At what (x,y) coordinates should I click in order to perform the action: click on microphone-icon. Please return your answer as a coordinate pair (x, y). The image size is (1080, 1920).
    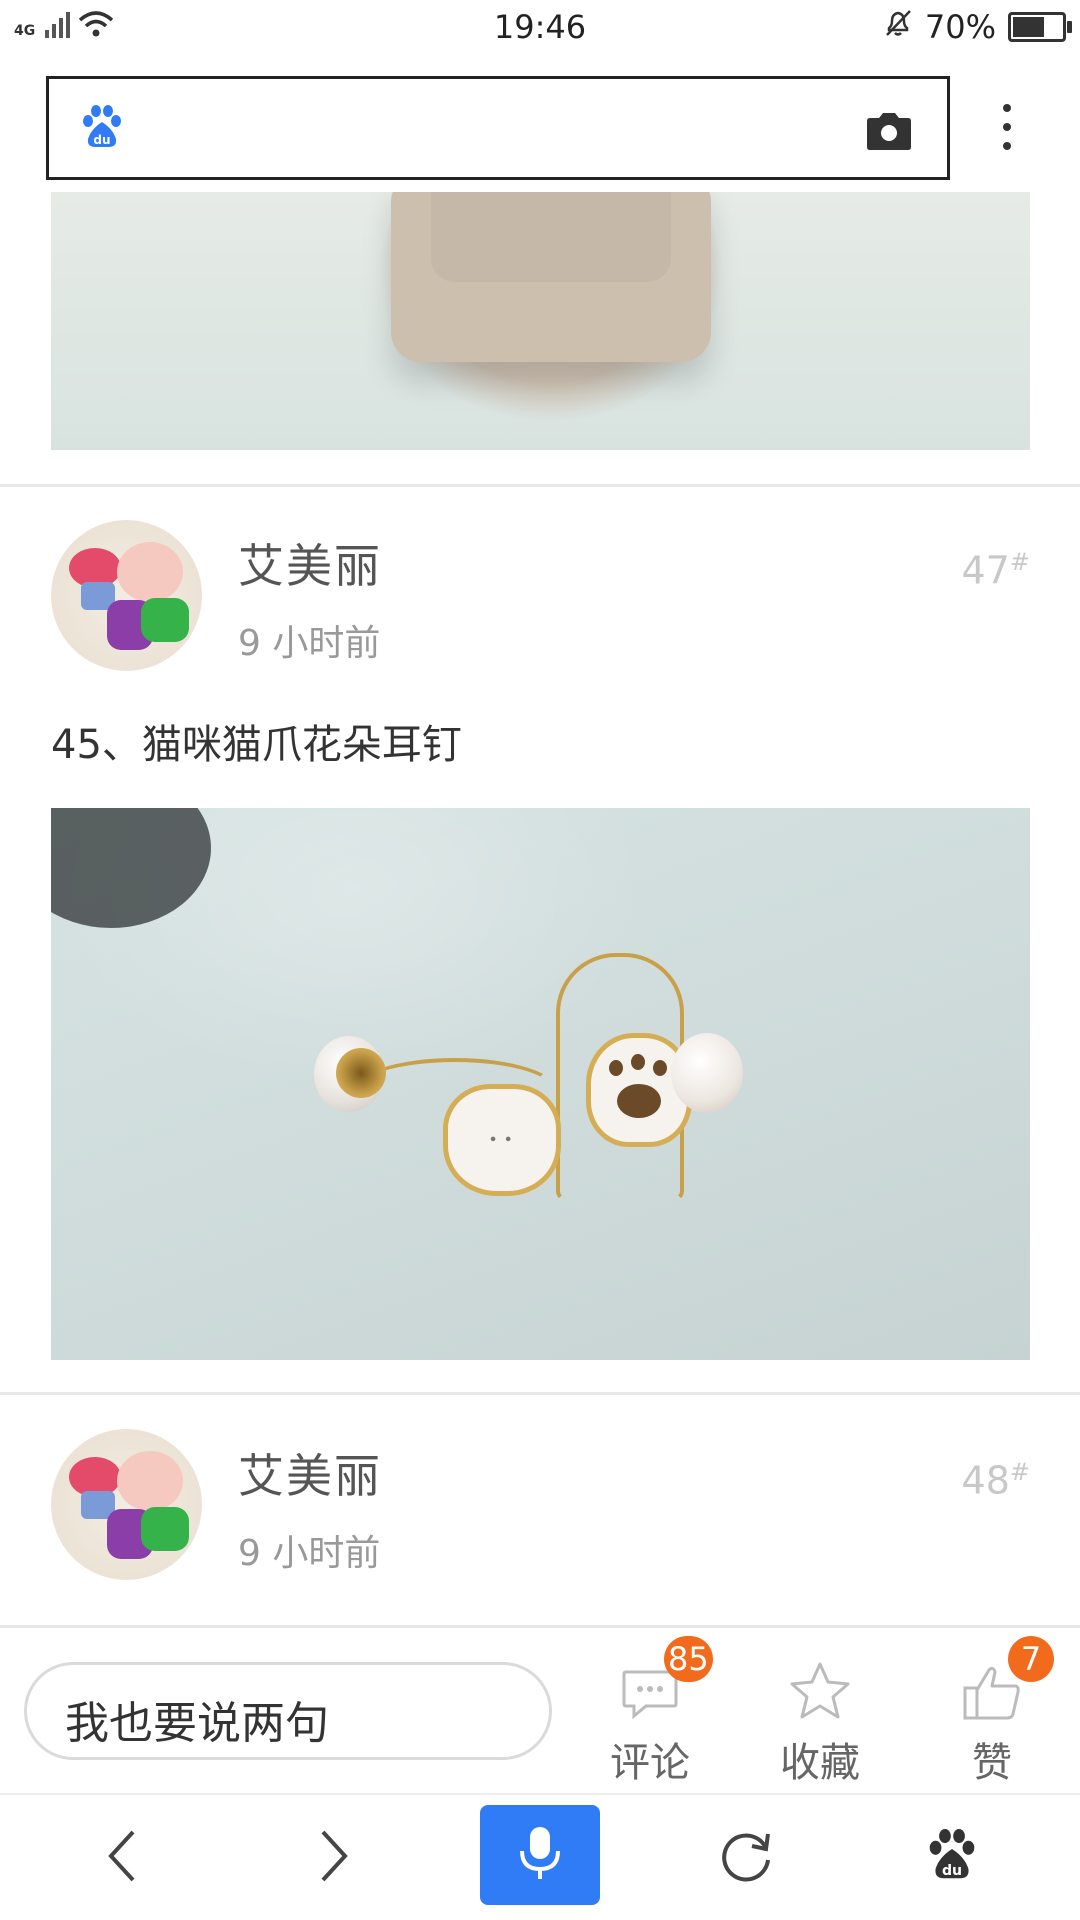
    Looking at the image, I should click on (540, 1855).